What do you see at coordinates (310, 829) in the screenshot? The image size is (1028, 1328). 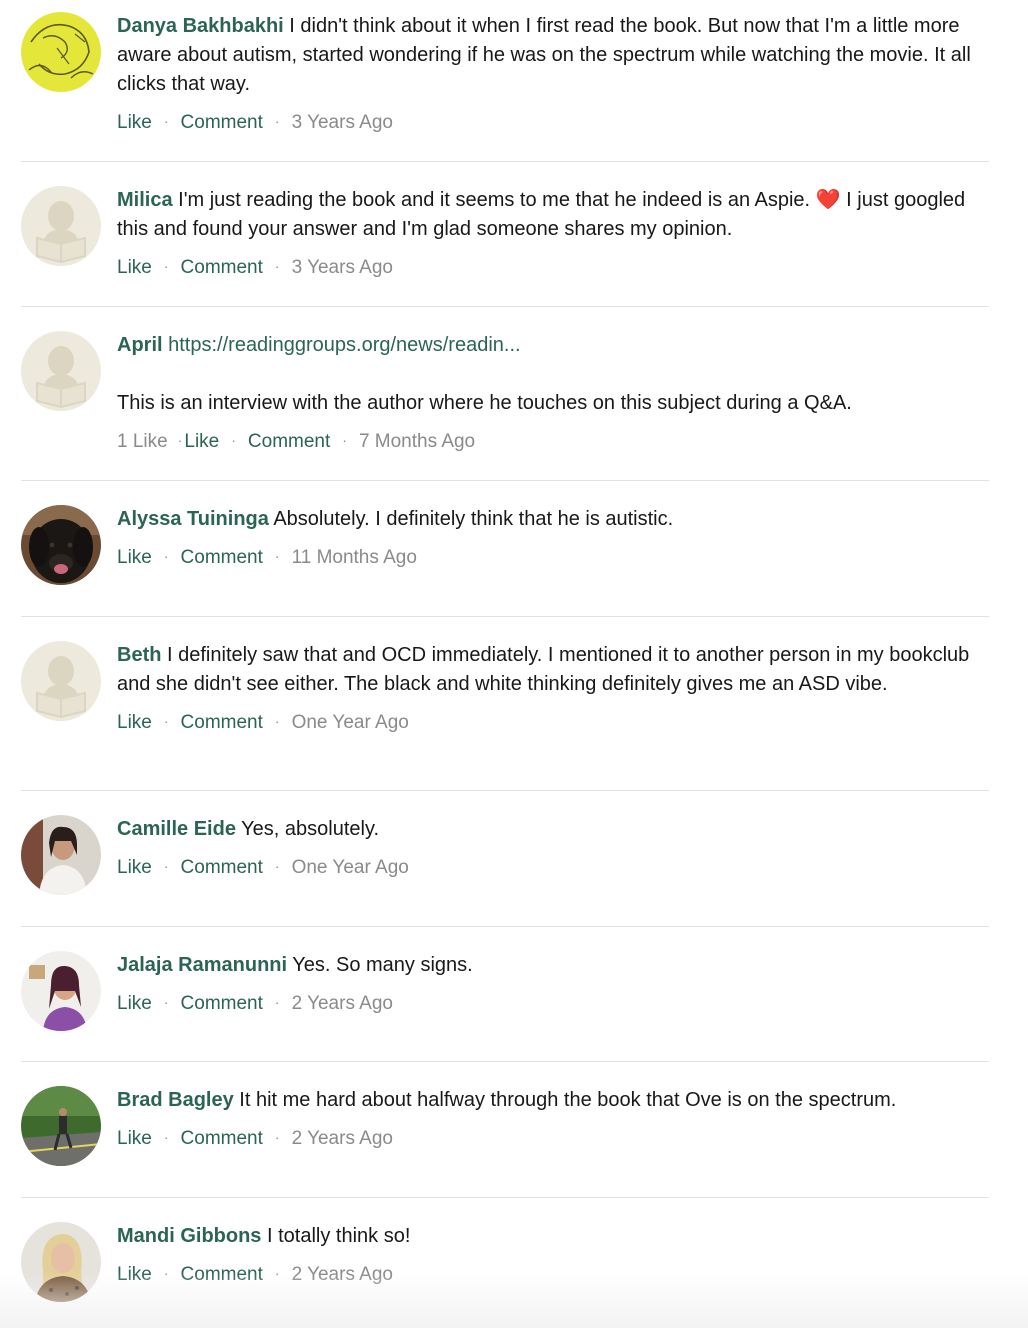 I see `comment-body: Yes, absolutely.` at bounding box center [310, 829].